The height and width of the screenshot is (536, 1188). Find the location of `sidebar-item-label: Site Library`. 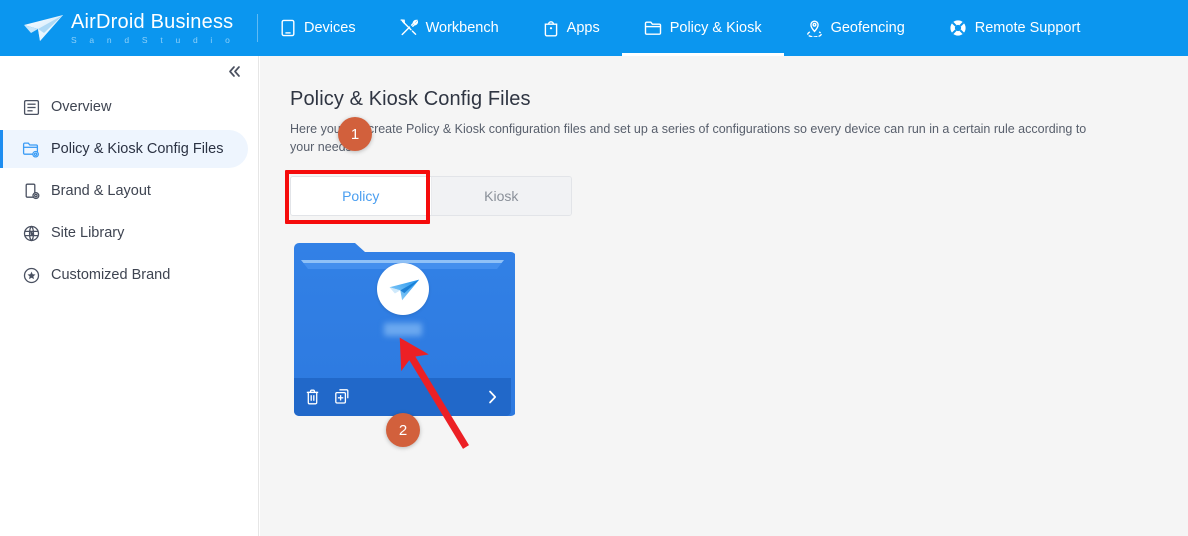

sidebar-item-label: Site Library is located at coordinates (88, 233).